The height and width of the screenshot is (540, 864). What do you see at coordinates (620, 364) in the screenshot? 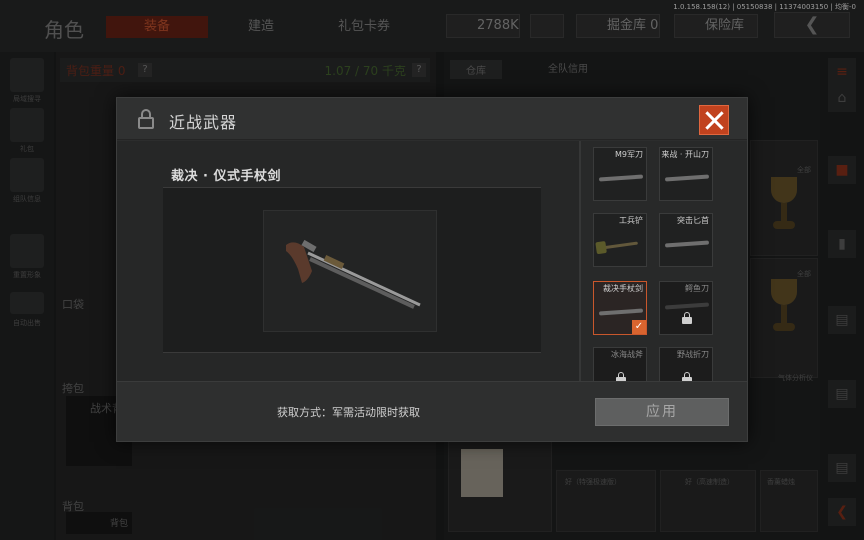
I see `weapon-item-locked: 冰海战斧` at bounding box center [620, 364].